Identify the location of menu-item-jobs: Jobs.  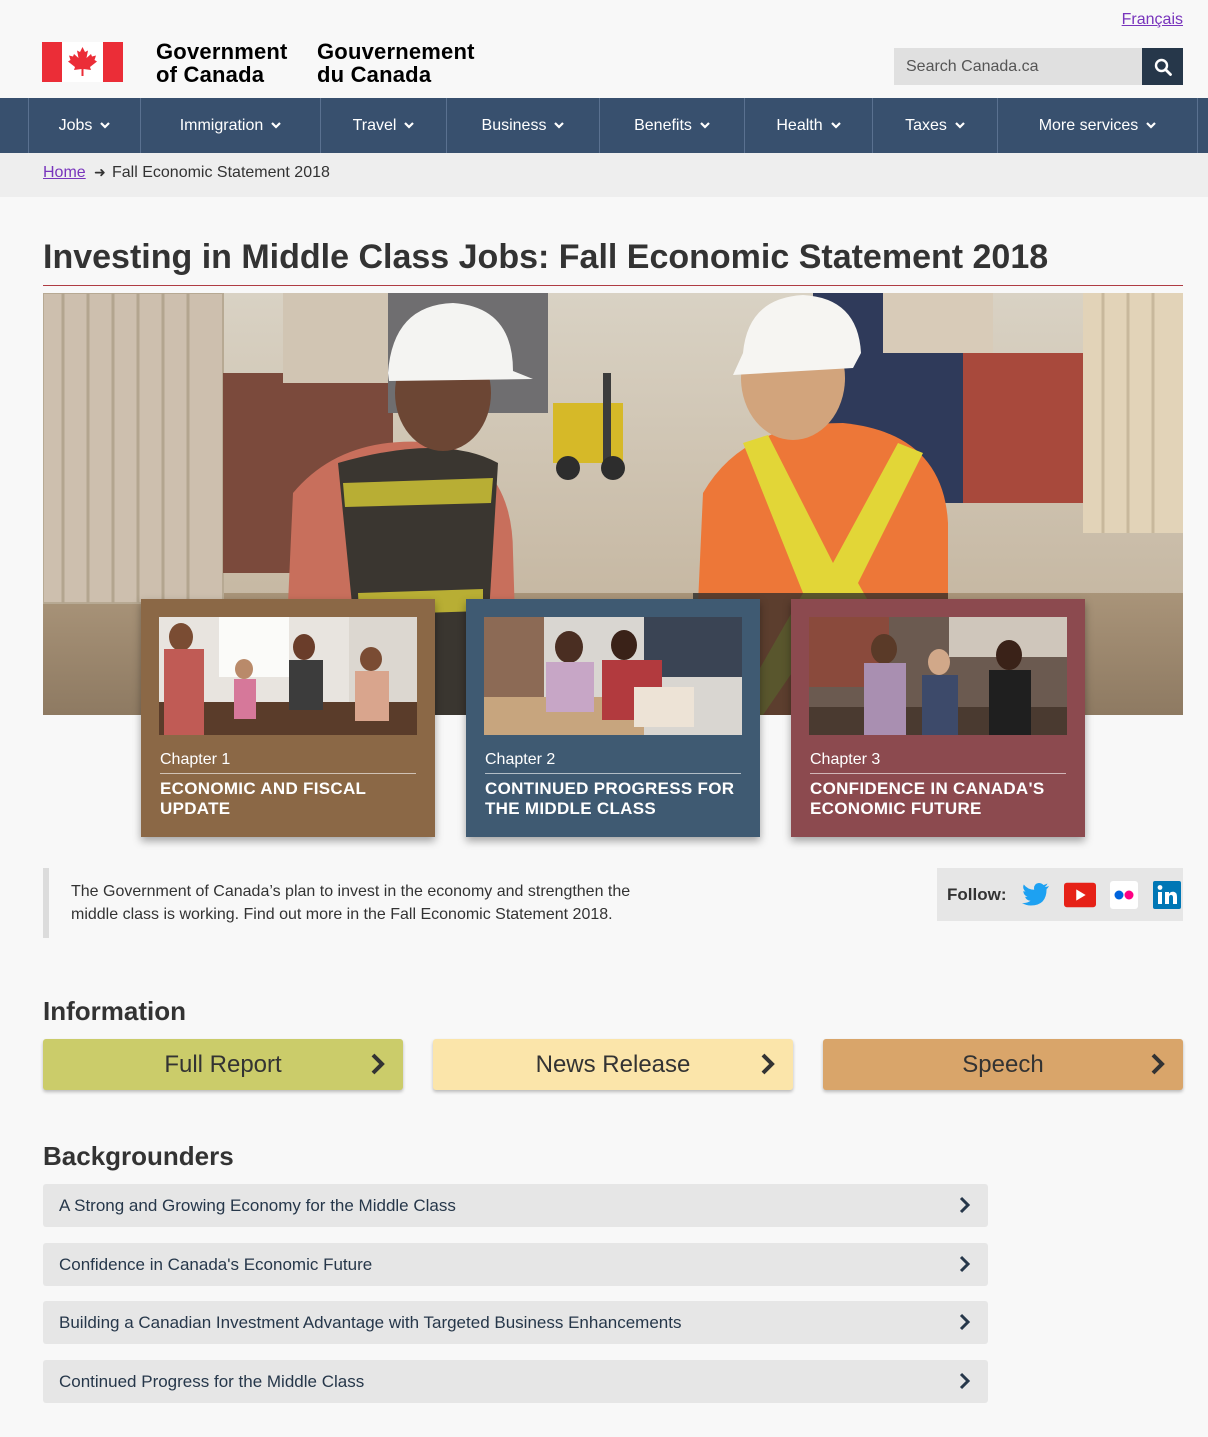
(84, 125).